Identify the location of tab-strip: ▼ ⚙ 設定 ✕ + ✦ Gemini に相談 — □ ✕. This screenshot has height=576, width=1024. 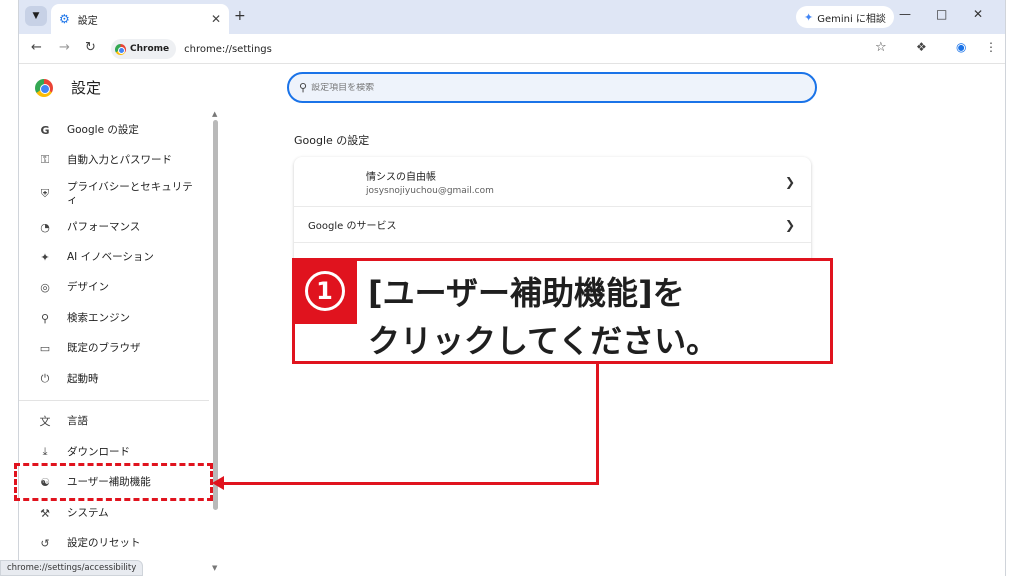
(512, 17).